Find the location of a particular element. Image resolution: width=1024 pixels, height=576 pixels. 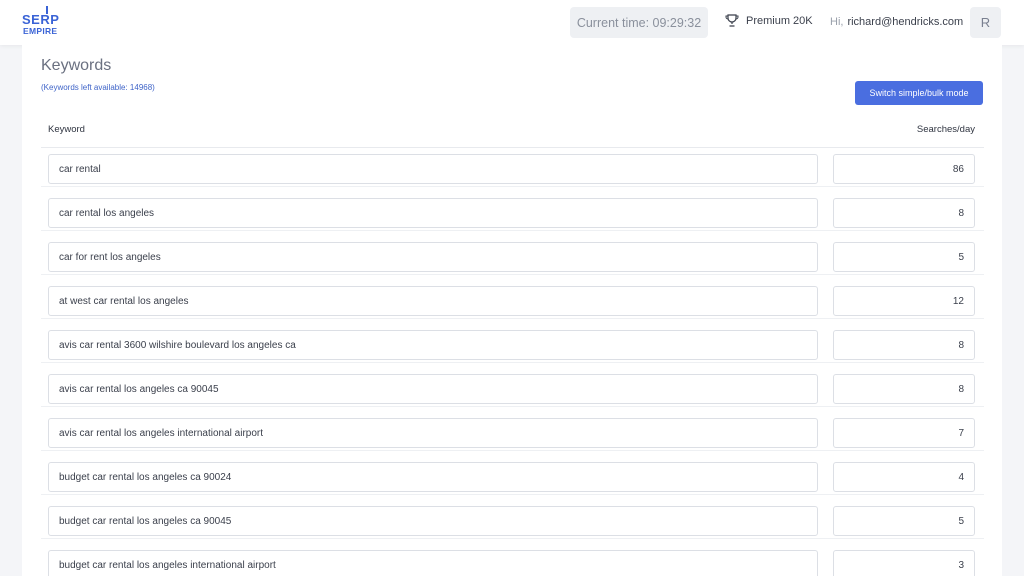

logo-text-bottom: EMPIRE is located at coordinates (40, 31).